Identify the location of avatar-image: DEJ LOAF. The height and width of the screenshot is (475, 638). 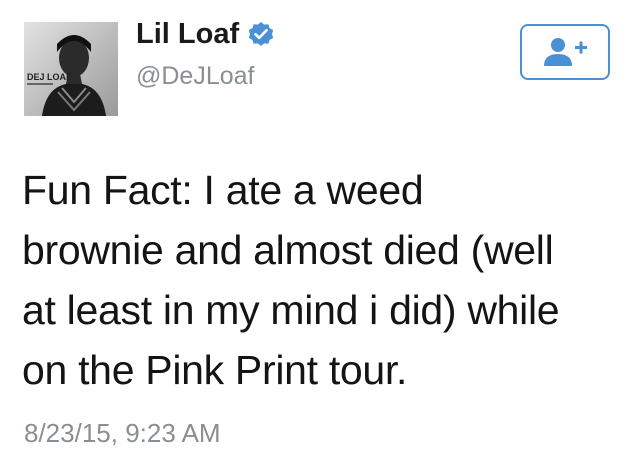
(71, 69).